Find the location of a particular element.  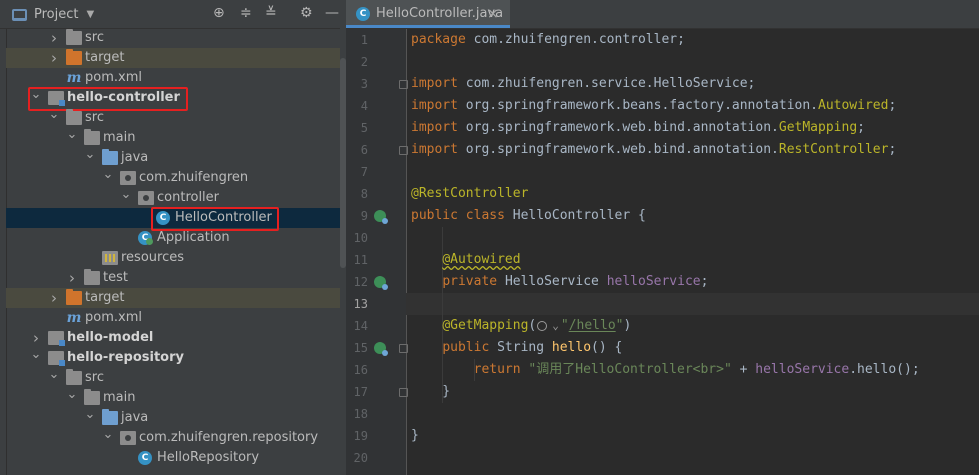

resources-folder-icon is located at coordinates (110, 258).